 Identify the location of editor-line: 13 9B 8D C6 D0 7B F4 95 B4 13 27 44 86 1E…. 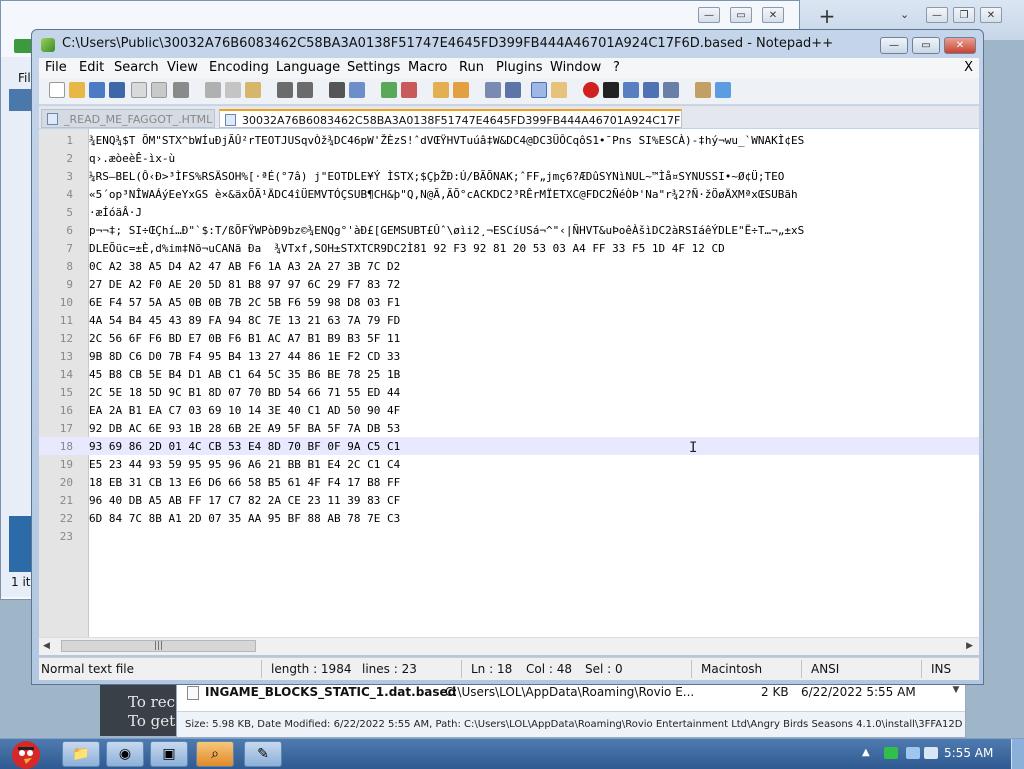
(509, 356).